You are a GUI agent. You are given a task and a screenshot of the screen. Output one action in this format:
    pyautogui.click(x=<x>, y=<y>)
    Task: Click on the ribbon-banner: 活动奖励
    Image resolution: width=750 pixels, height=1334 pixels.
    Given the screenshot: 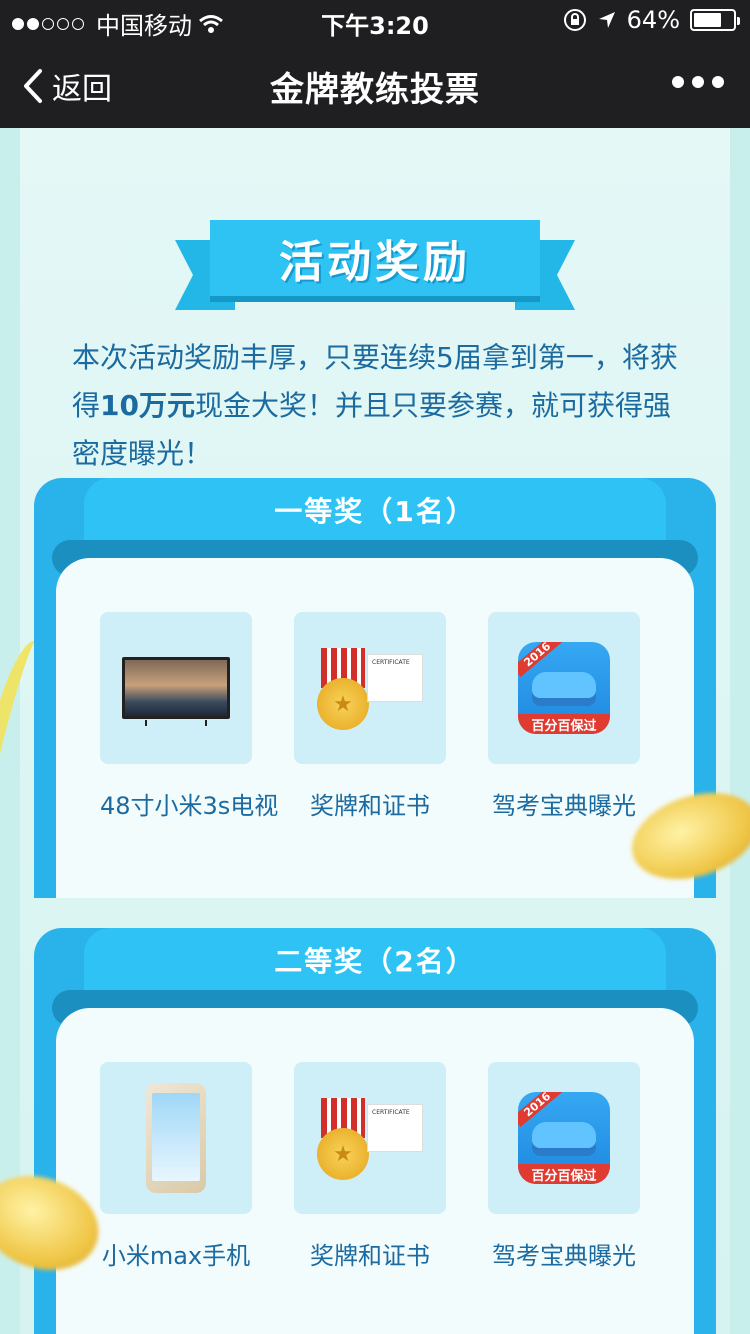 What is the action you would take?
    pyautogui.click(x=375, y=258)
    